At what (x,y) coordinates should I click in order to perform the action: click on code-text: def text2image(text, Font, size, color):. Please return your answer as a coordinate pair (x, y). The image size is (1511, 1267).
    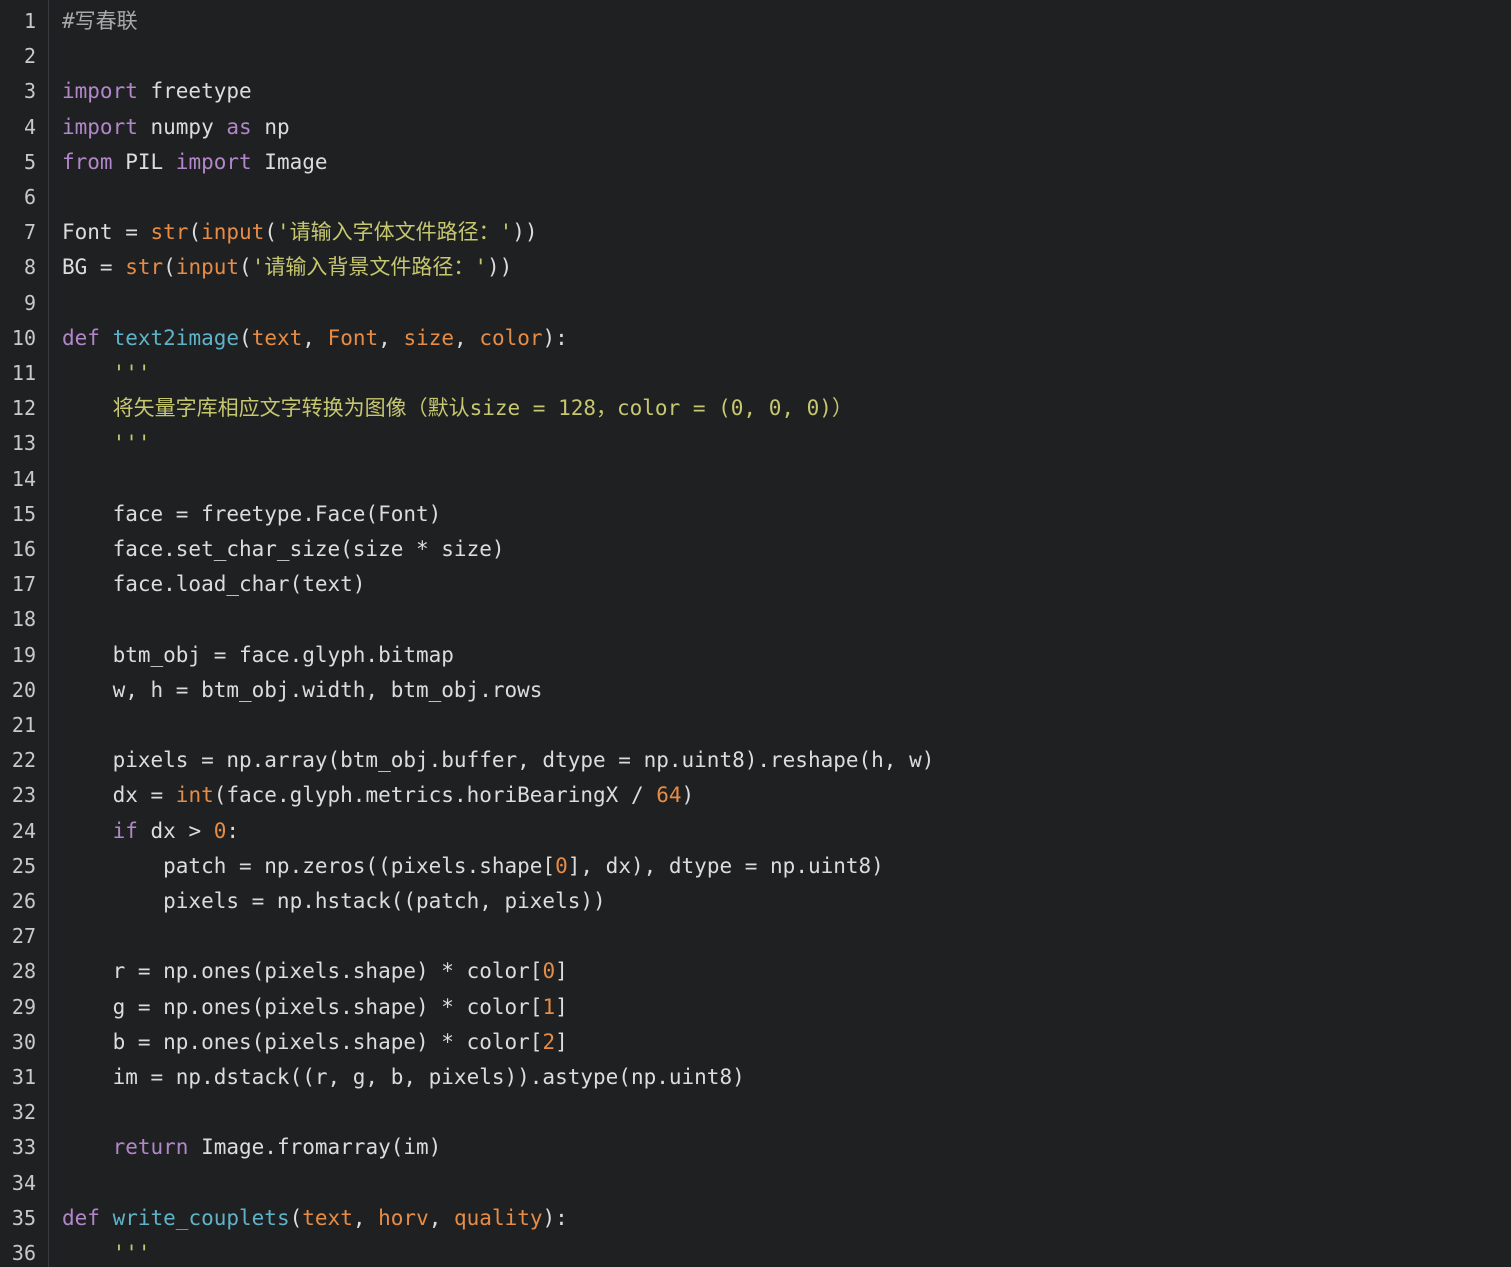
    Looking at the image, I should click on (315, 338).